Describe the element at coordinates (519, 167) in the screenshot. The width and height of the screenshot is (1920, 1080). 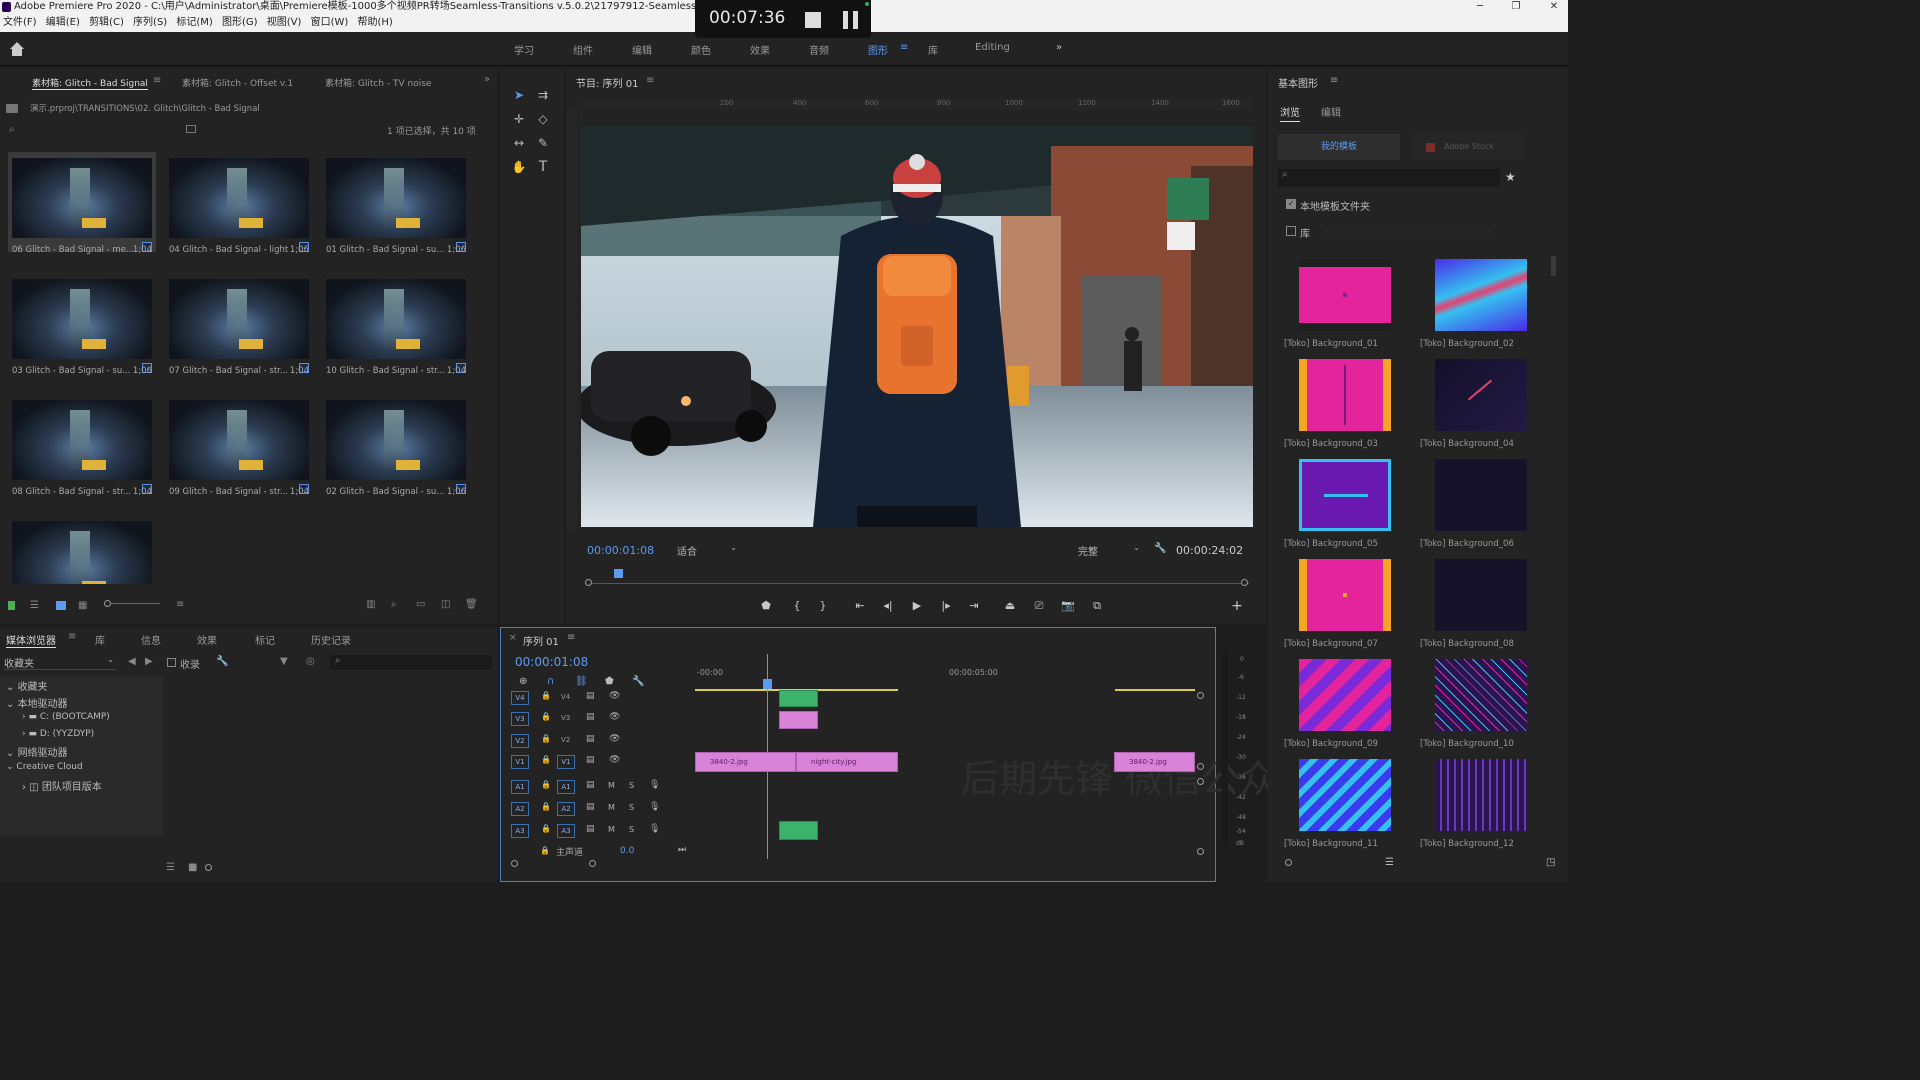
I see `hand-tool-icon: ✋` at that location.